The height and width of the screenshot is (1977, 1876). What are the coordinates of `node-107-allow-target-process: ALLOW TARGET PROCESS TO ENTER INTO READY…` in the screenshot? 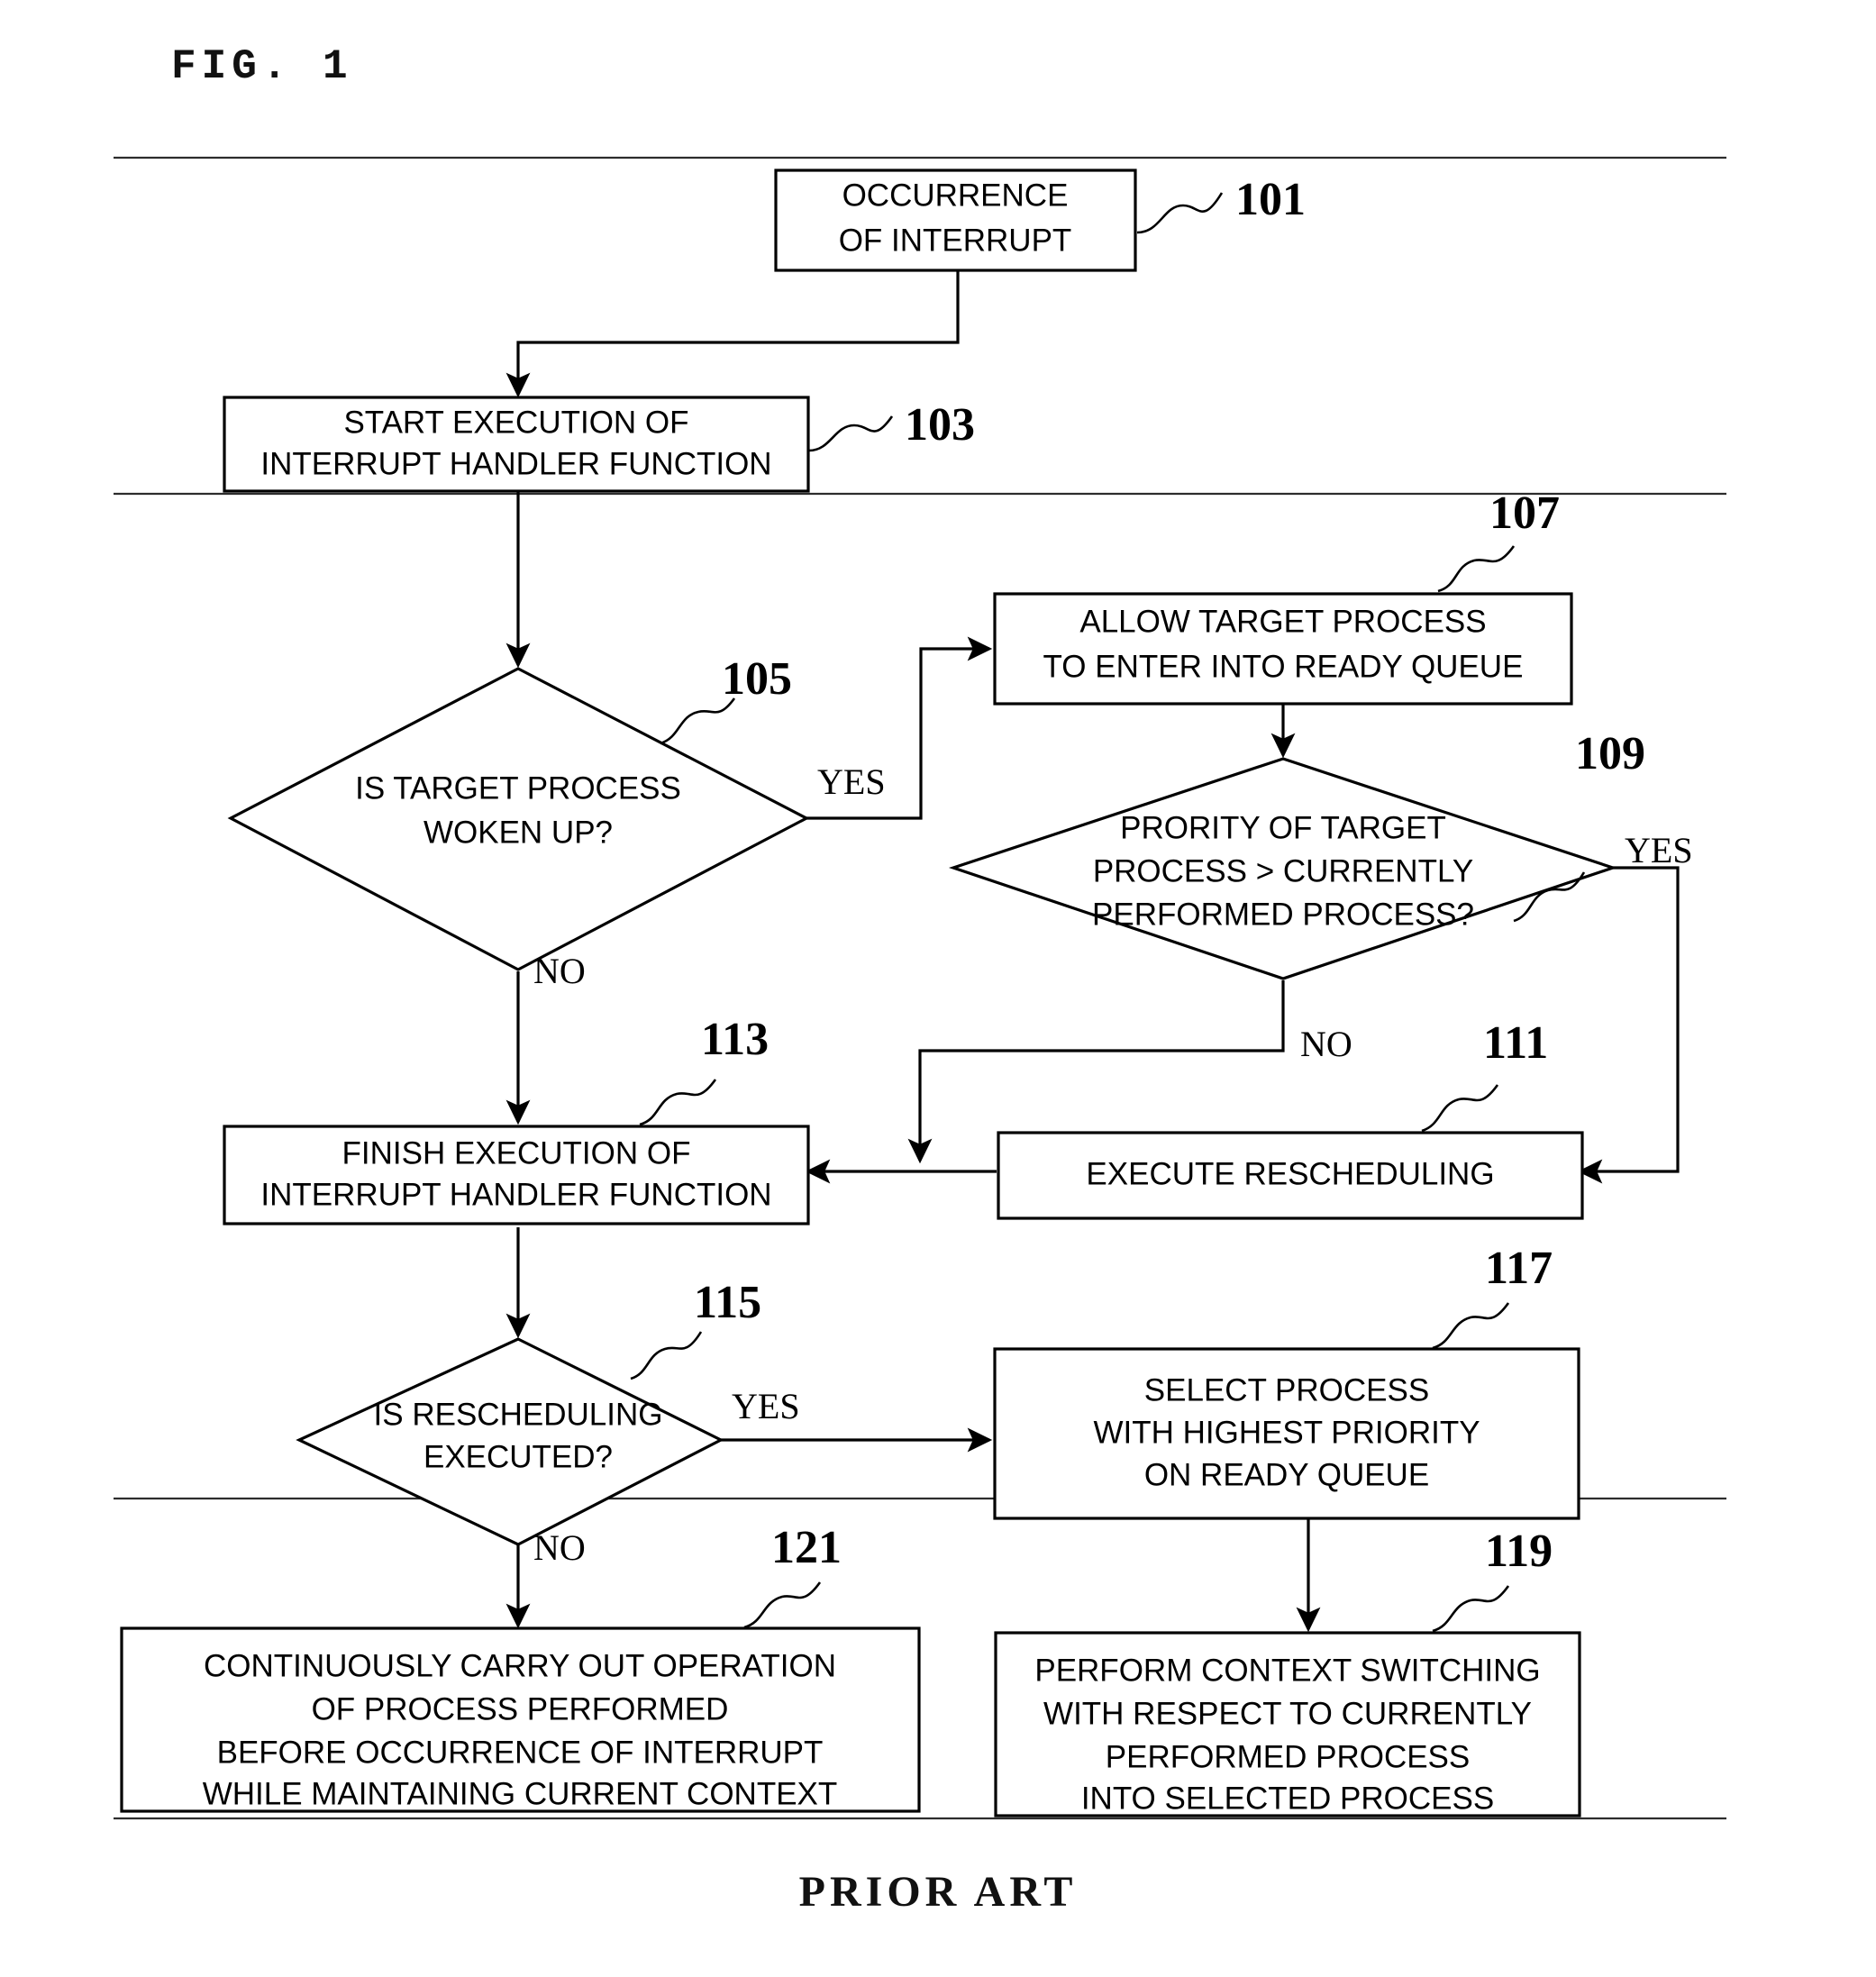 It's located at (1283, 649).